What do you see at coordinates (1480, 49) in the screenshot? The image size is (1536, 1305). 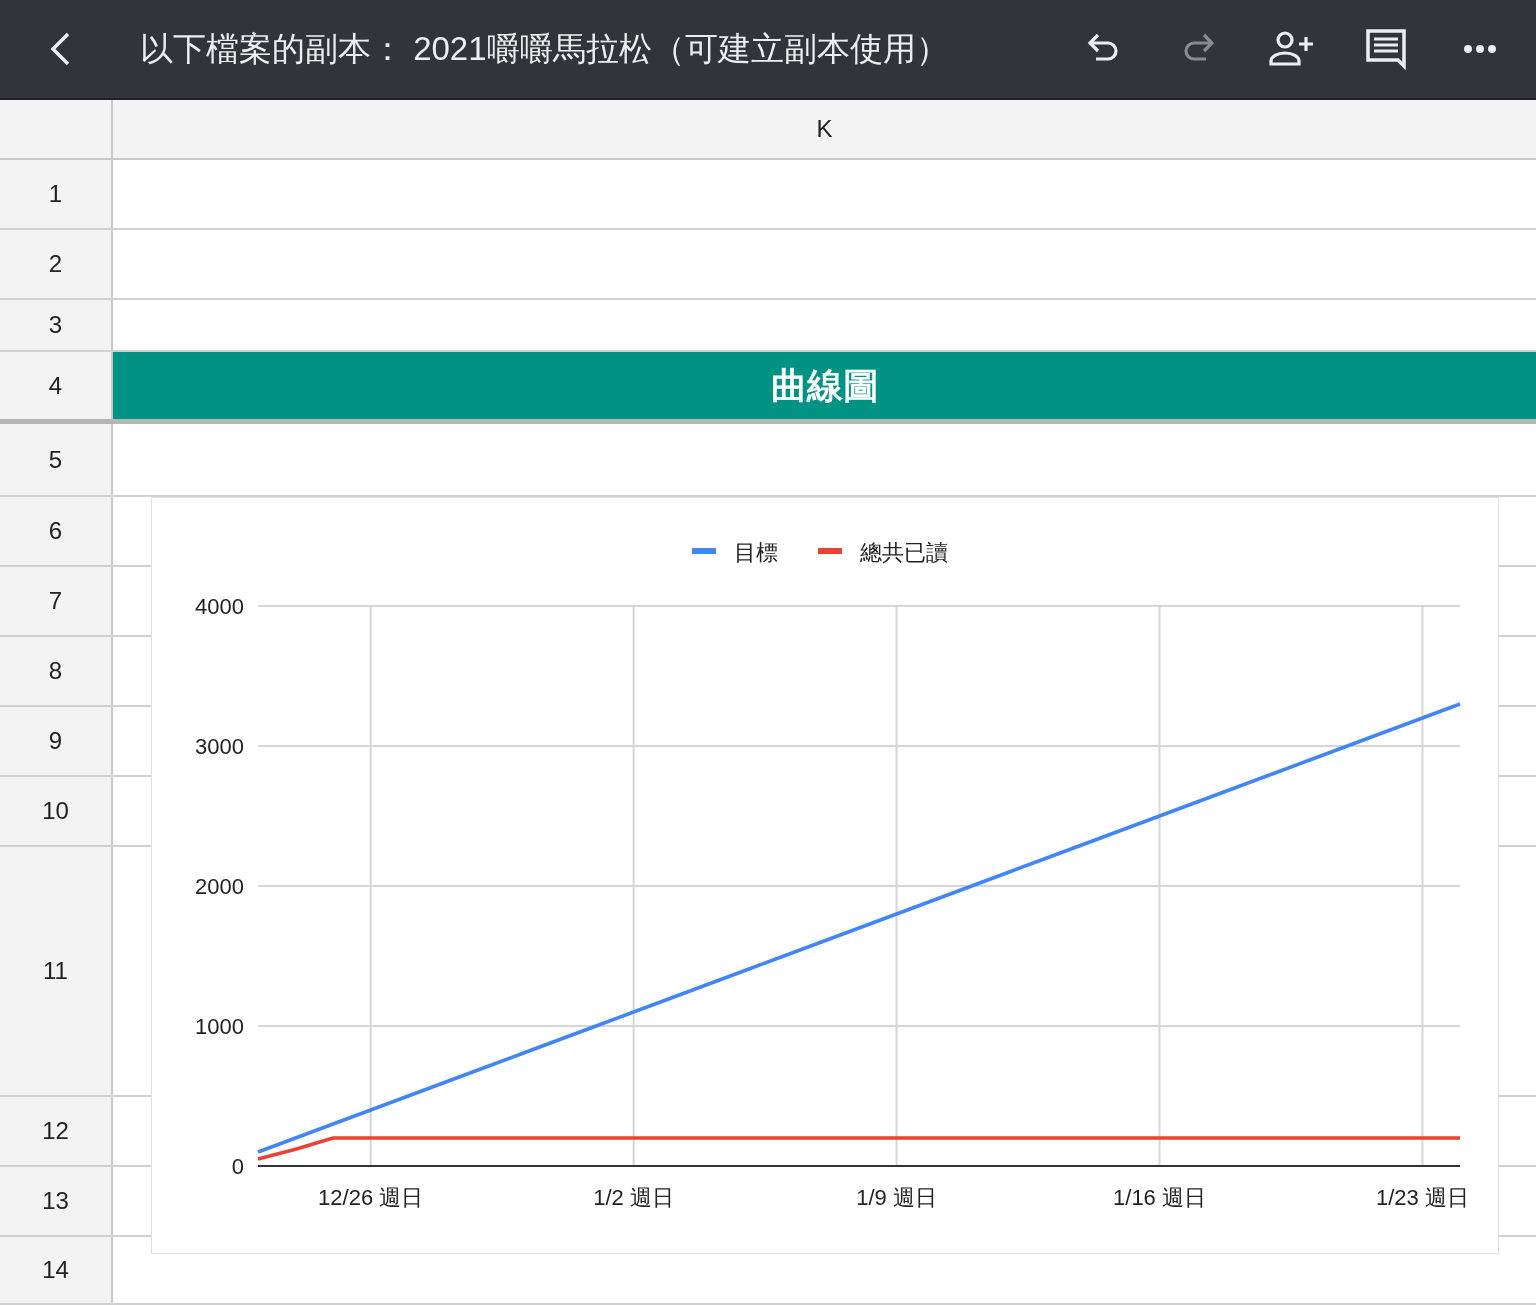 I see `more-icon` at bounding box center [1480, 49].